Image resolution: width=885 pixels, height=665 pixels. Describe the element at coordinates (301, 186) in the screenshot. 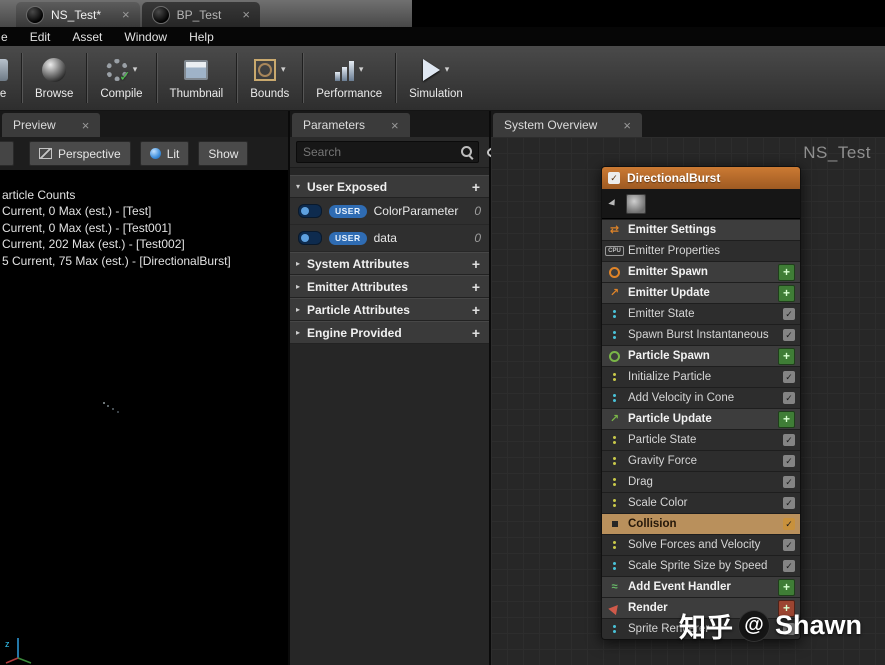

I see `expander-icon: ▾` at that location.